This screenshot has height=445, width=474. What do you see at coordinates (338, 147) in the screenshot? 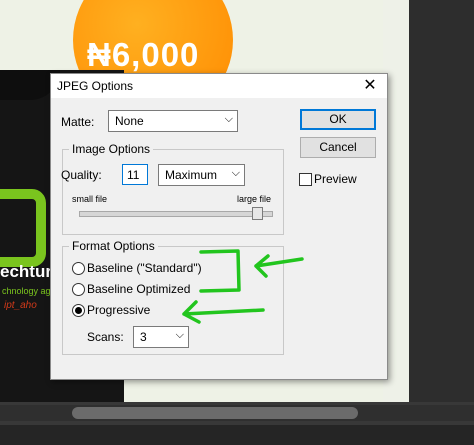
I see `cancel-button: Cancel` at bounding box center [338, 147].